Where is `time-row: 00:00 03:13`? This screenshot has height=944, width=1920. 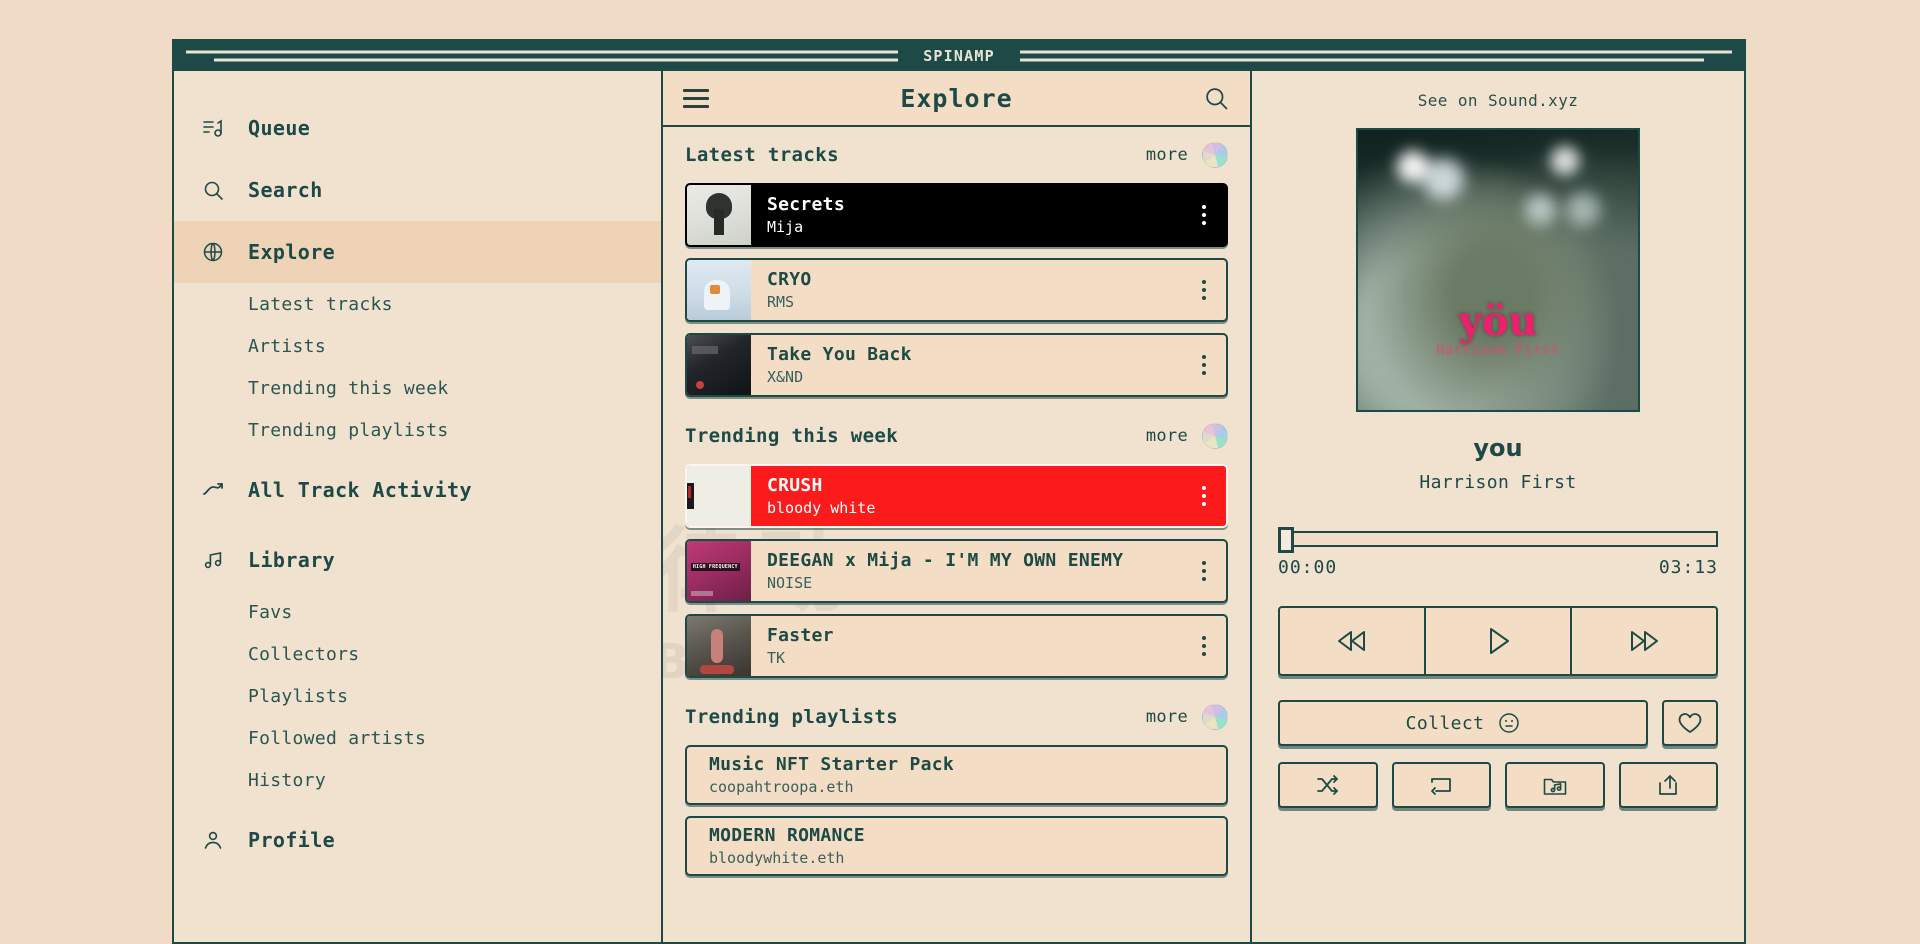
time-row: 00:00 03:13 is located at coordinates (1498, 567).